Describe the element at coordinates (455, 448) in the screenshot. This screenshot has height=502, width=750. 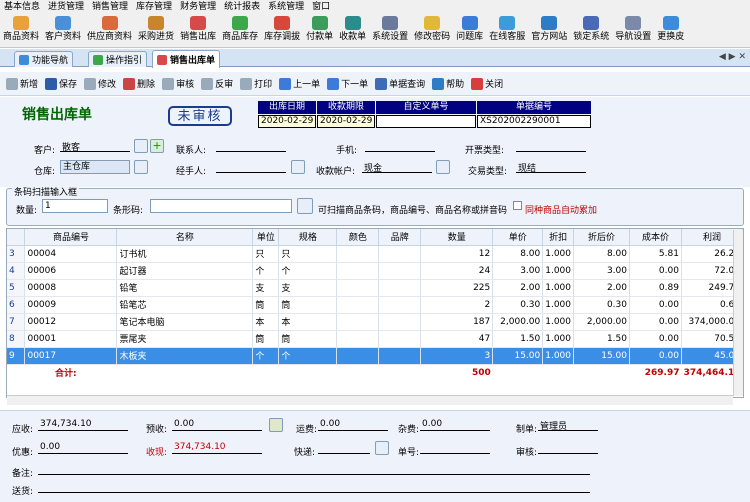
I see `tracking-no-field` at that location.